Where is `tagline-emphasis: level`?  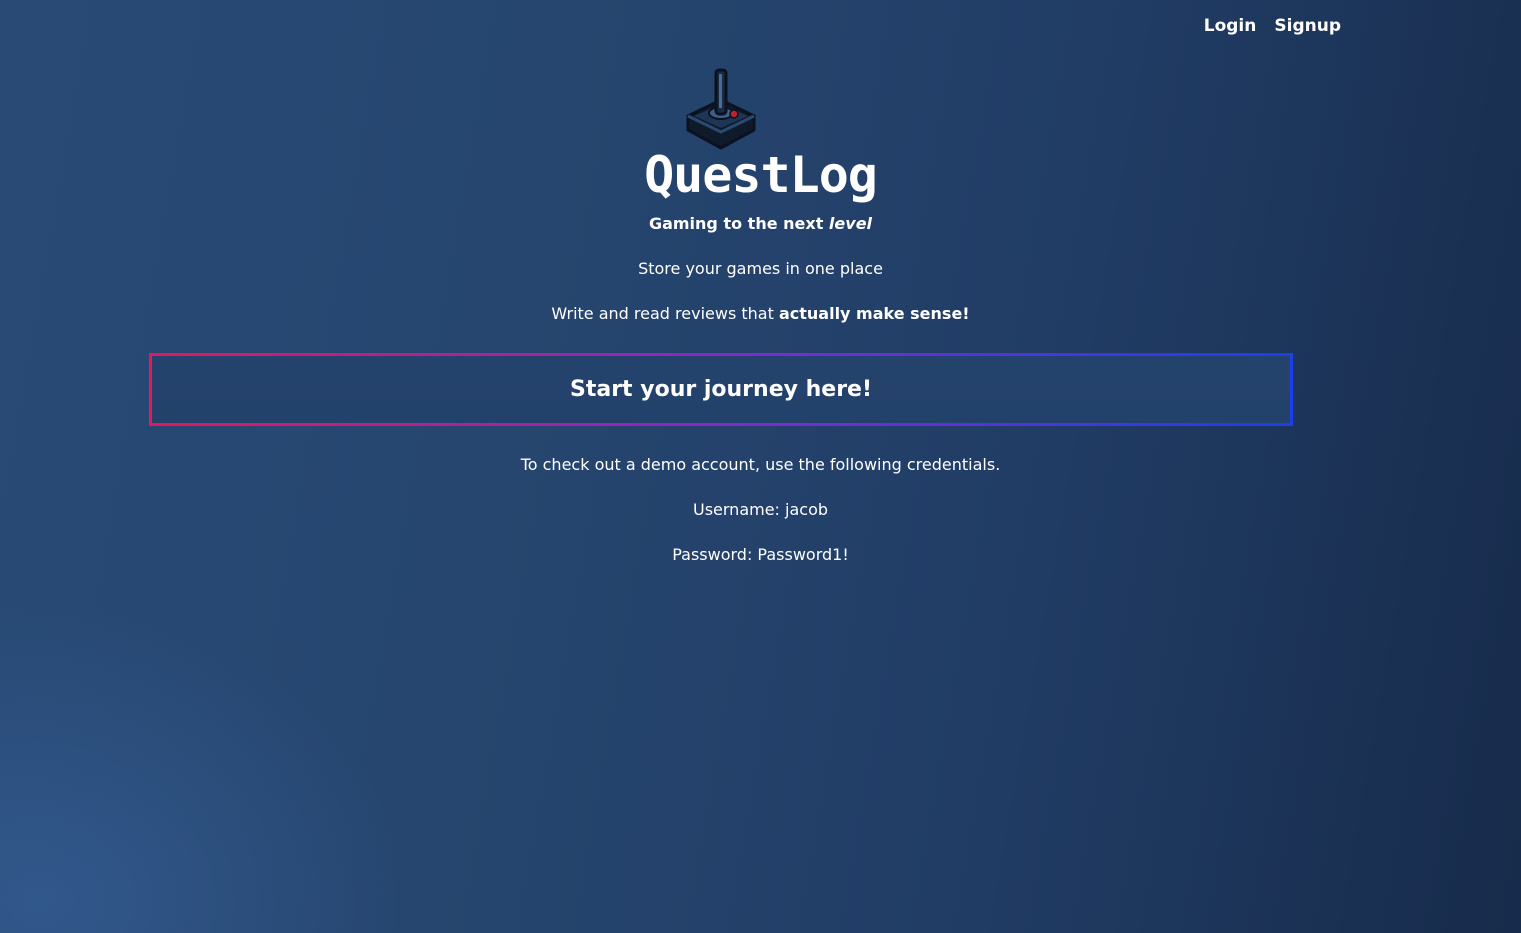
tagline-emphasis: level is located at coordinates (850, 223).